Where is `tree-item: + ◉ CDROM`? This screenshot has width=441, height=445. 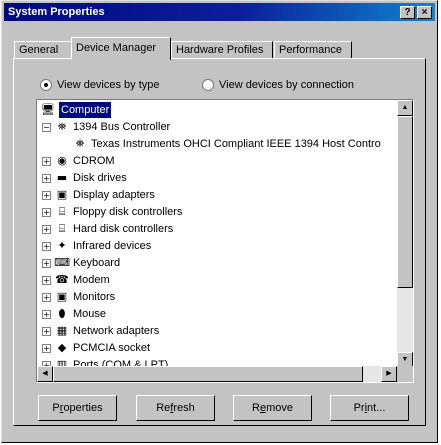
tree-item: + ◉ CDROM is located at coordinates (78, 161).